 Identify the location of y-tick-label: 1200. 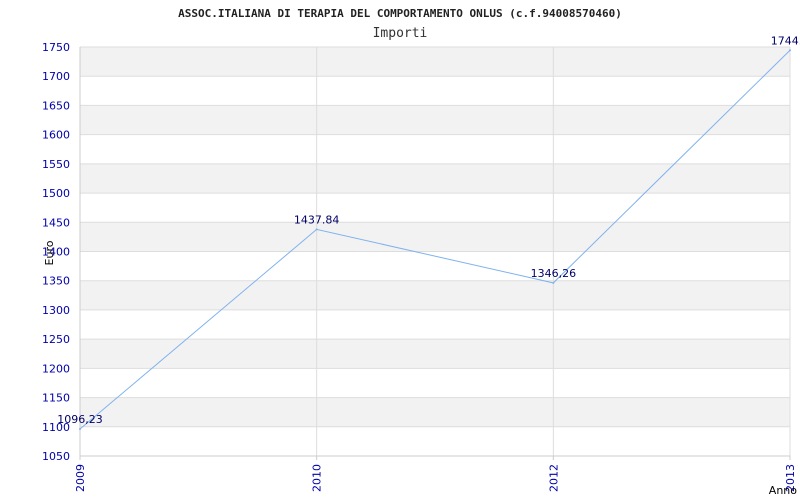
(56, 368).